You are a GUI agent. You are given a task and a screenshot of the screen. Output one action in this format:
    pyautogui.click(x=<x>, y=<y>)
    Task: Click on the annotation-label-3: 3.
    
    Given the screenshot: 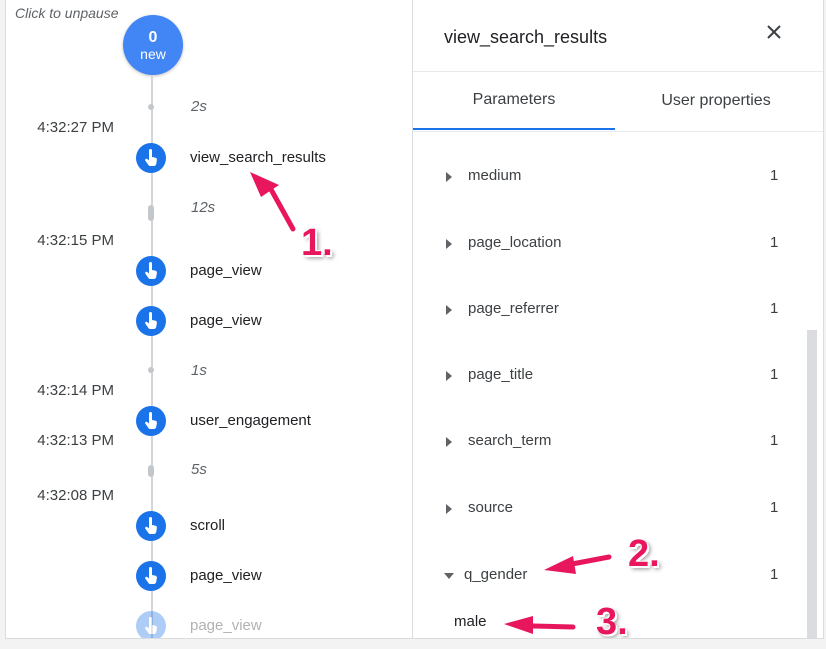 What is the action you would take?
    pyautogui.click(x=612, y=620)
    